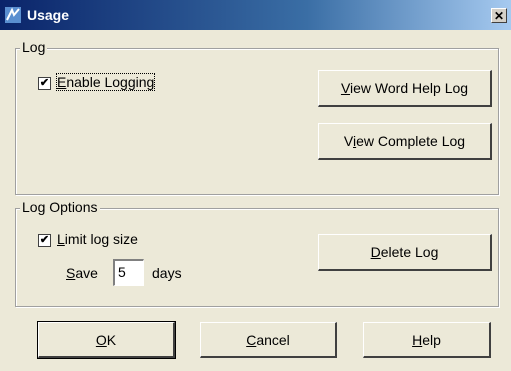  What do you see at coordinates (48, 15) in the screenshot?
I see `window-title: Usage` at bounding box center [48, 15].